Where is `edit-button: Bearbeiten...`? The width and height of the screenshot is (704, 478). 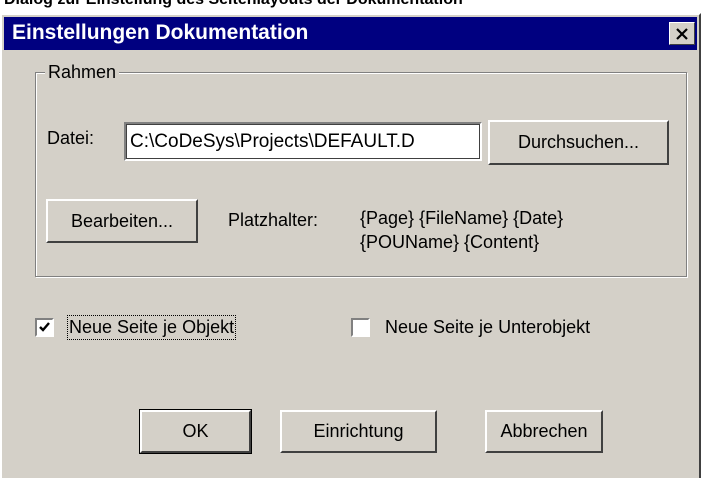
edit-button: Bearbeiten... is located at coordinates (122, 221).